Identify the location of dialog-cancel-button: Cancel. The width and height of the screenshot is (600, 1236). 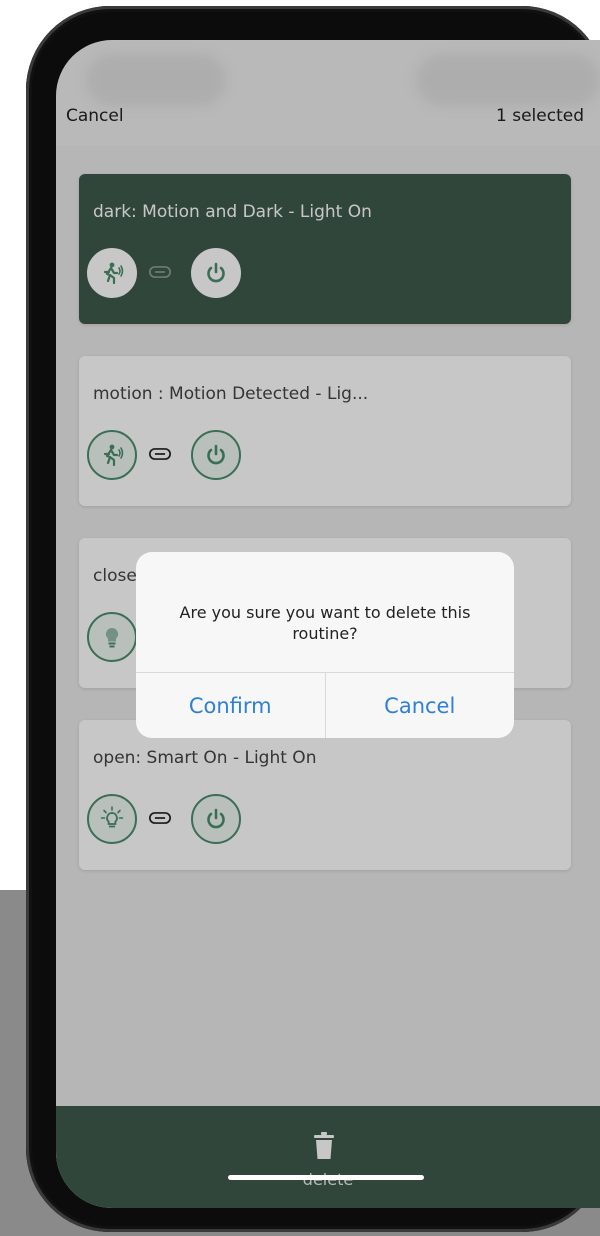
(419, 705).